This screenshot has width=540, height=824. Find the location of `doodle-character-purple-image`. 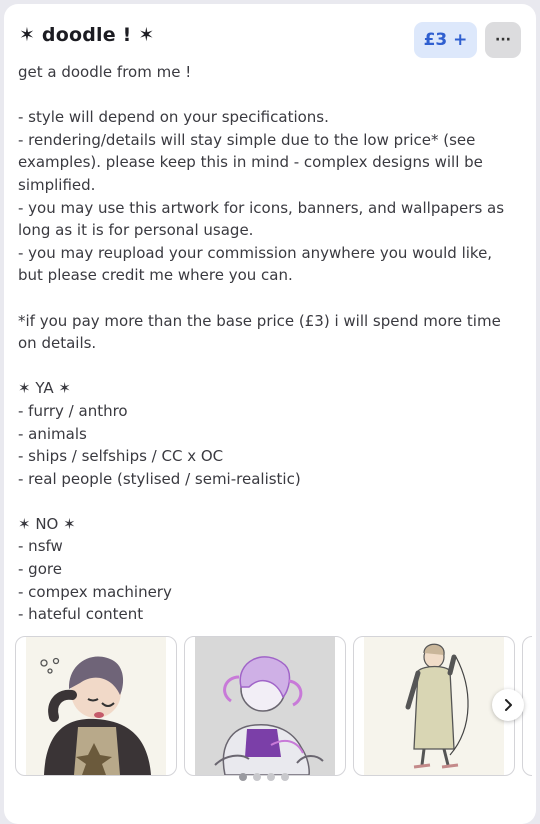

doodle-character-purple-image is located at coordinates (265, 706).